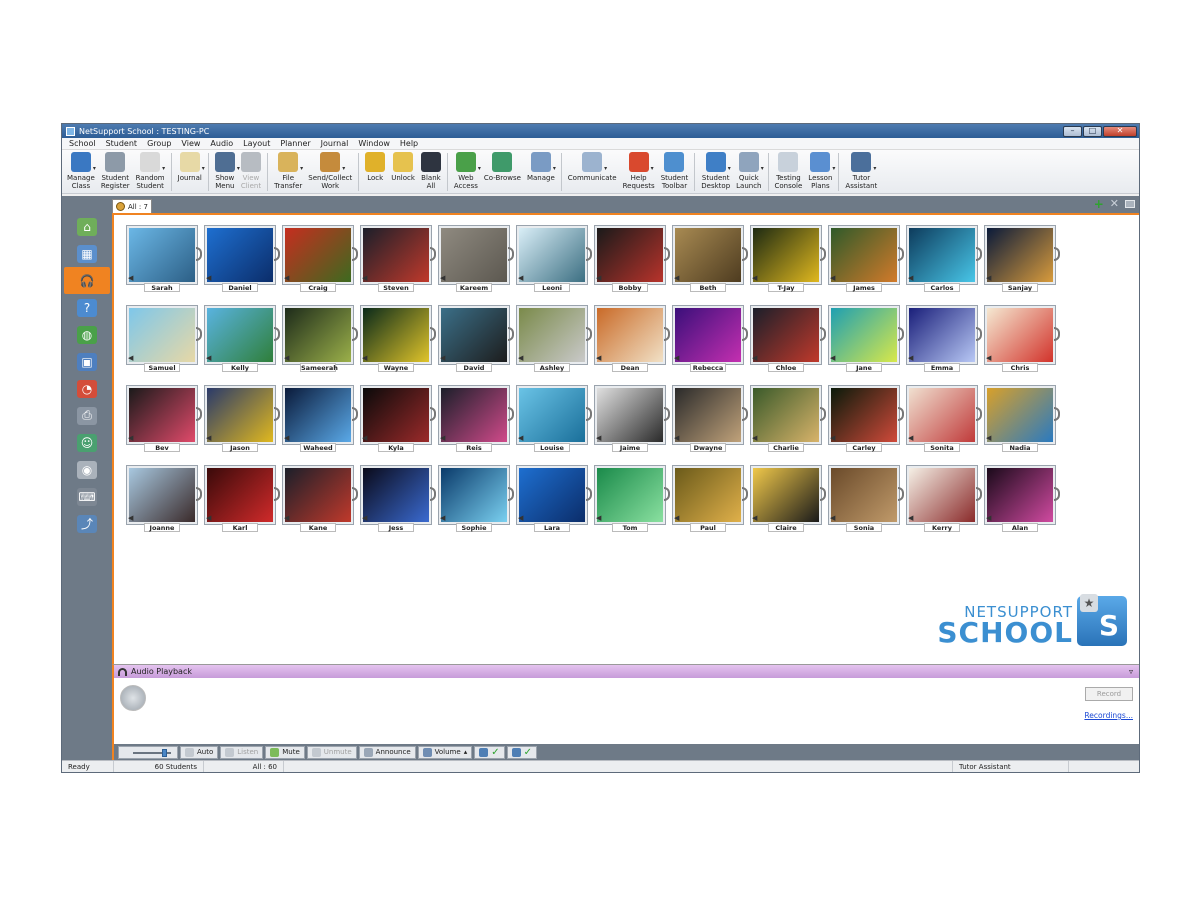 The image size is (1200, 900). What do you see at coordinates (541, 167) in the screenshot?
I see `manage-button: ▾ Manage` at bounding box center [541, 167].